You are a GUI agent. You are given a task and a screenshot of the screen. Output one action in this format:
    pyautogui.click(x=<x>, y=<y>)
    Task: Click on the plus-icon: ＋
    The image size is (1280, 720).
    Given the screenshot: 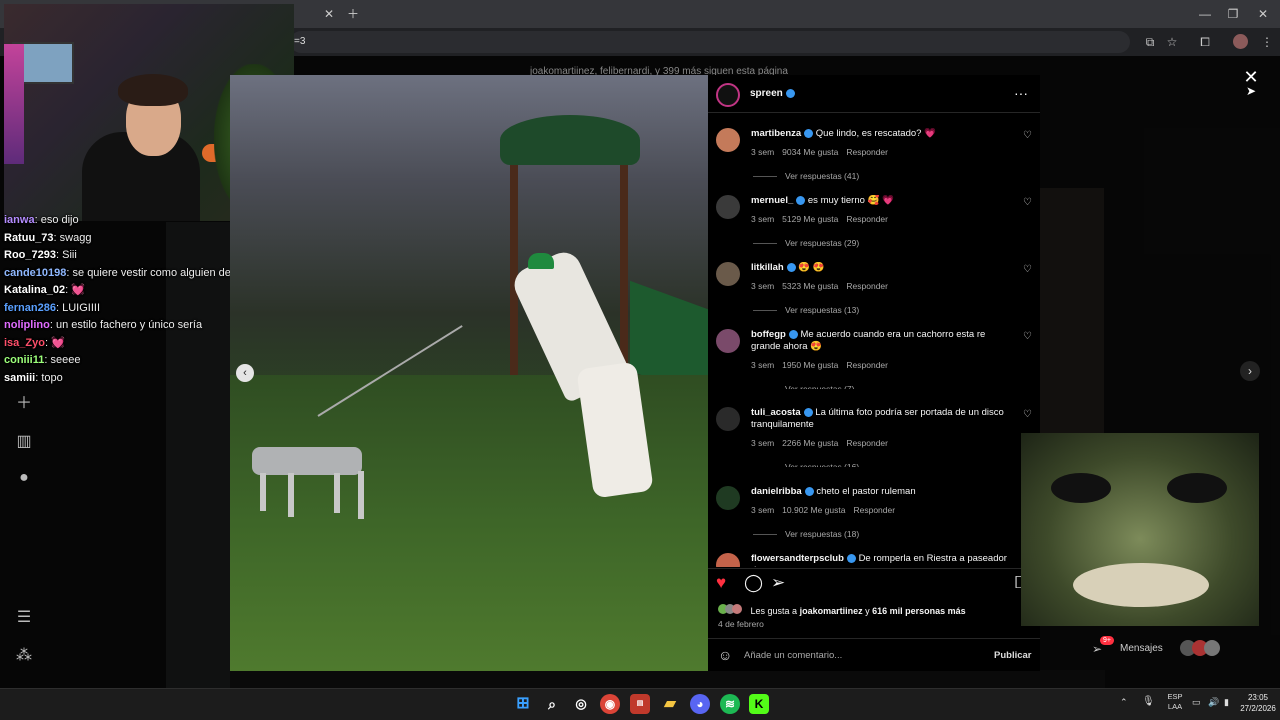 What is the action you would take?
    pyautogui.click(x=24, y=404)
    